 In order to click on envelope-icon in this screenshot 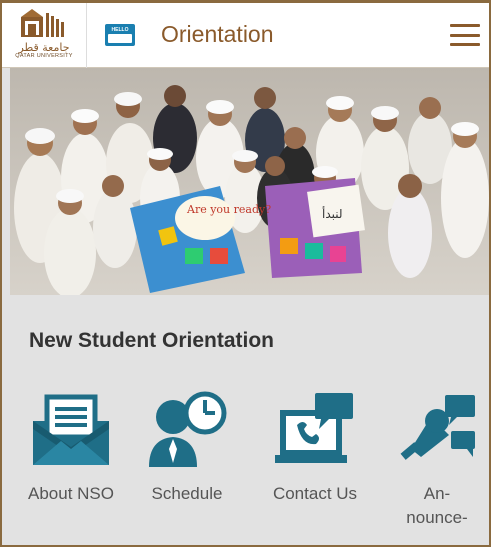, I will do `click(71, 429)`.